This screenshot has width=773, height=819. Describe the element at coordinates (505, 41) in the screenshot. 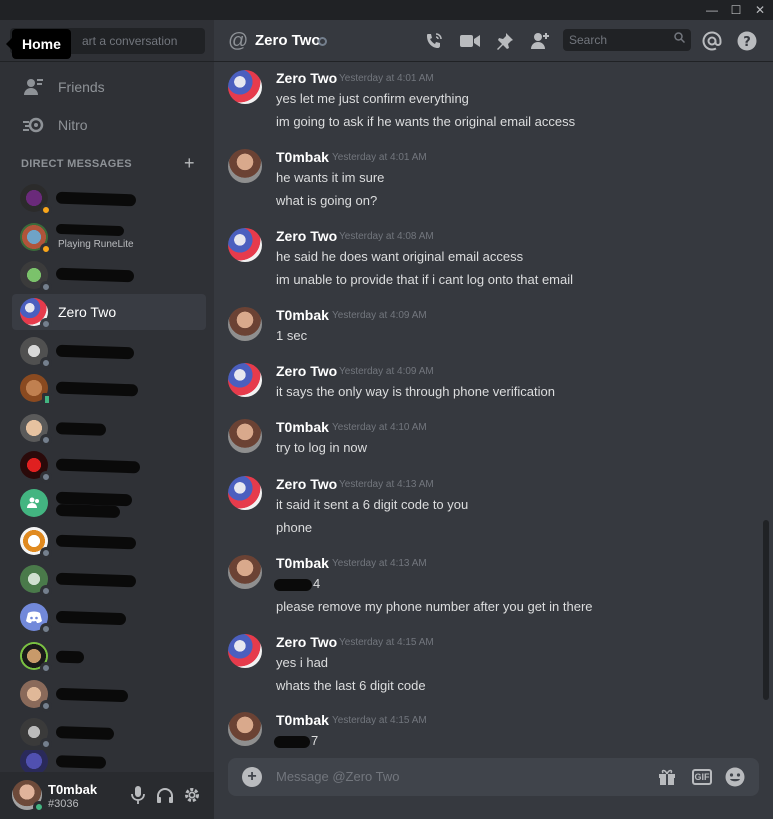

I see `pinned-messages-icon` at that location.